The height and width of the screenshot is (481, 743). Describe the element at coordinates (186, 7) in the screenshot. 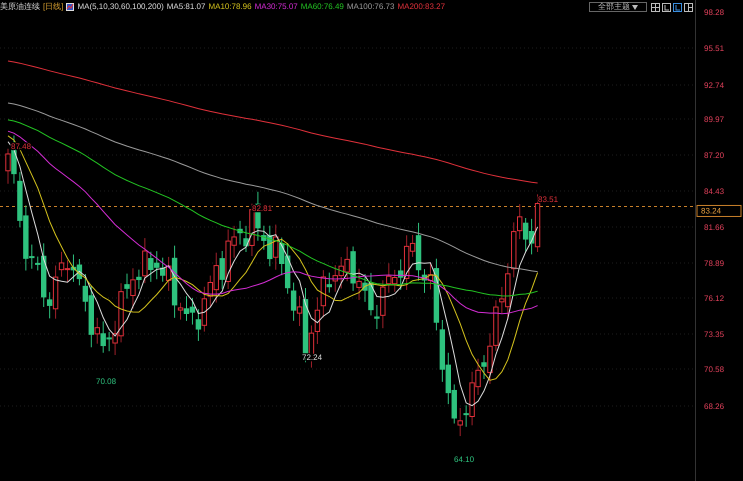

I see `moving-average-value: MA5:81.07` at that location.